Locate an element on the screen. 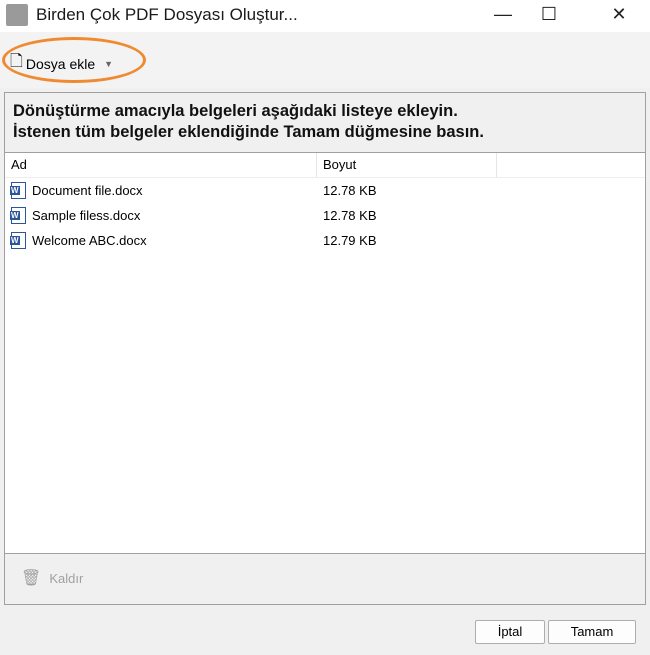 Image resolution: width=650 pixels, height=655 pixels. remove-label: Kaldır is located at coordinates (66, 578).